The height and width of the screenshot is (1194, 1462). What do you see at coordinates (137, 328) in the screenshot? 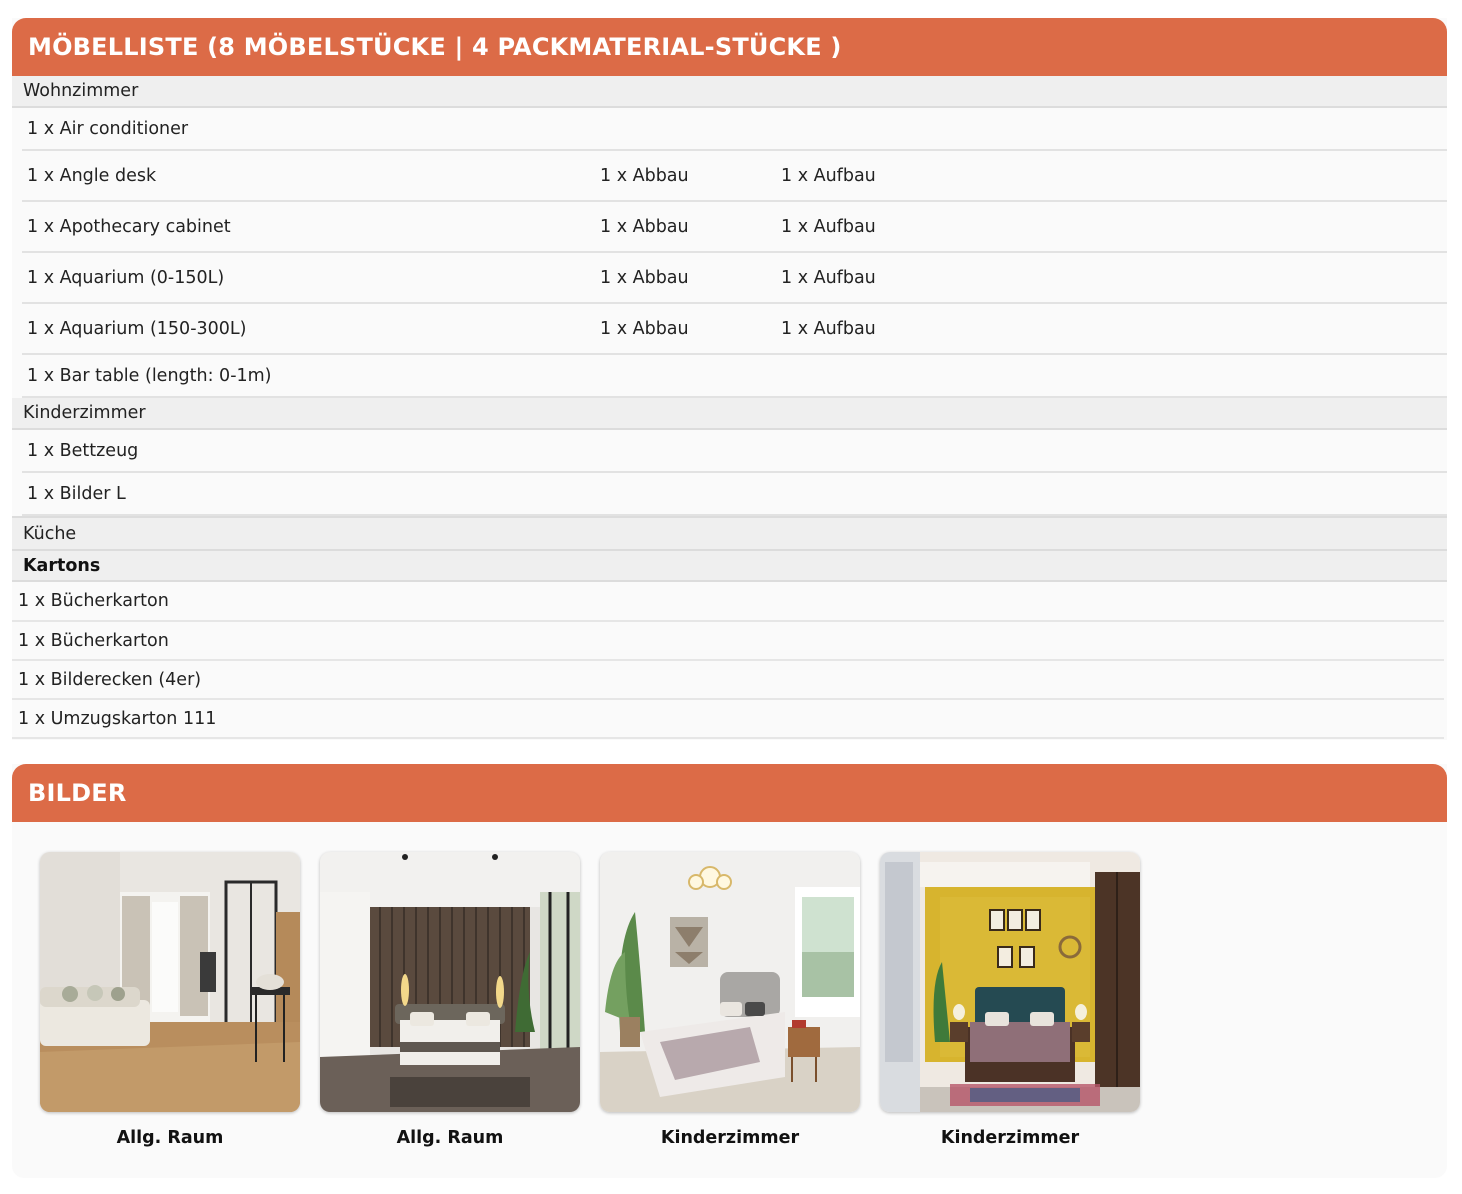
I see `furniture-label: 1 x Aquarium (150-300L)` at bounding box center [137, 328].